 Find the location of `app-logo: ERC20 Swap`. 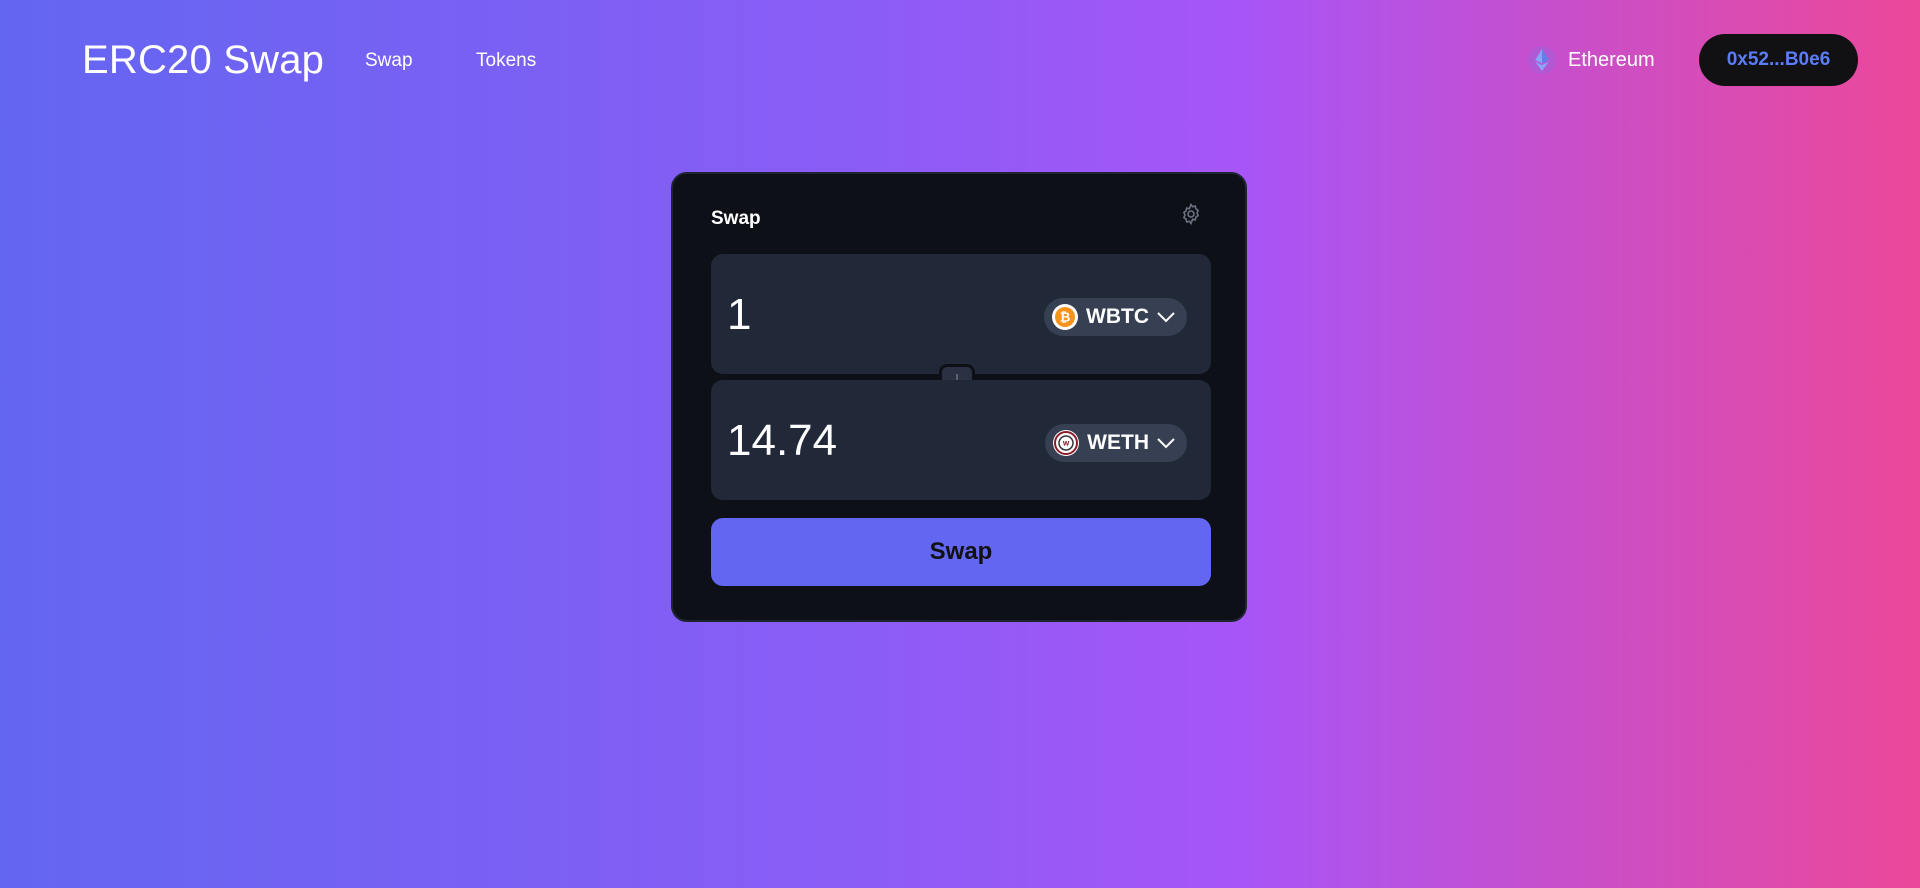

app-logo: ERC20 Swap is located at coordinates (203, 60).